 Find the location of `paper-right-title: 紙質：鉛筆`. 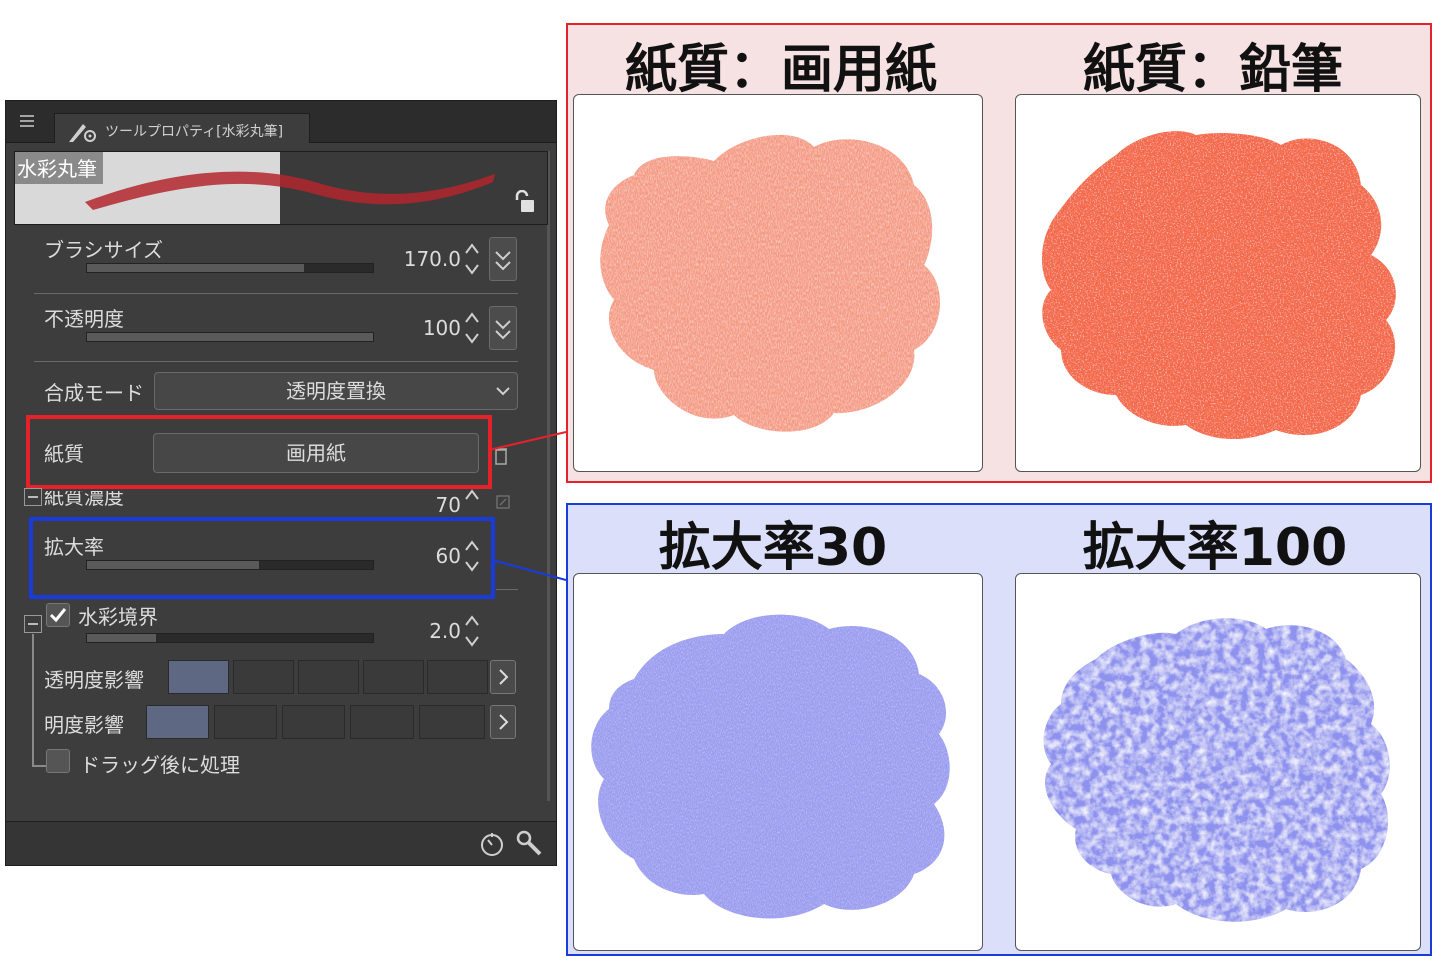

paper-right-title: 紙質：鉛筆 is located at coordinates (1212, 70).